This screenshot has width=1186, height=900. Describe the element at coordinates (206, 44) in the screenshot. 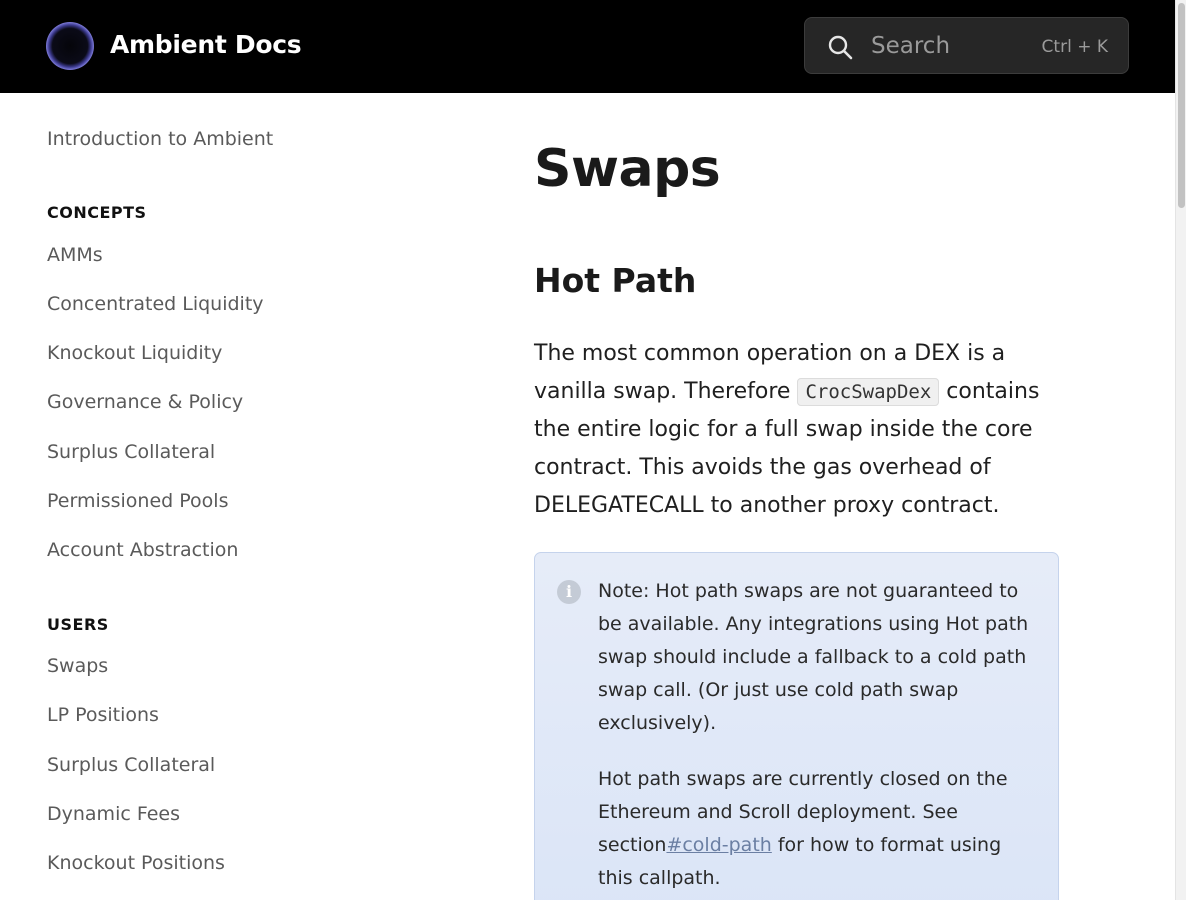

I see `site-brand: Ambient Docs` at that location.